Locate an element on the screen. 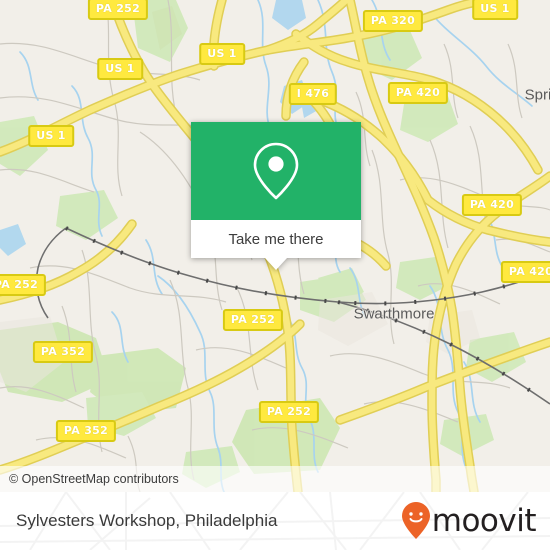 The height and width of the screenshot is (550, 550). popup-tail is located at coordinates (276, 264).